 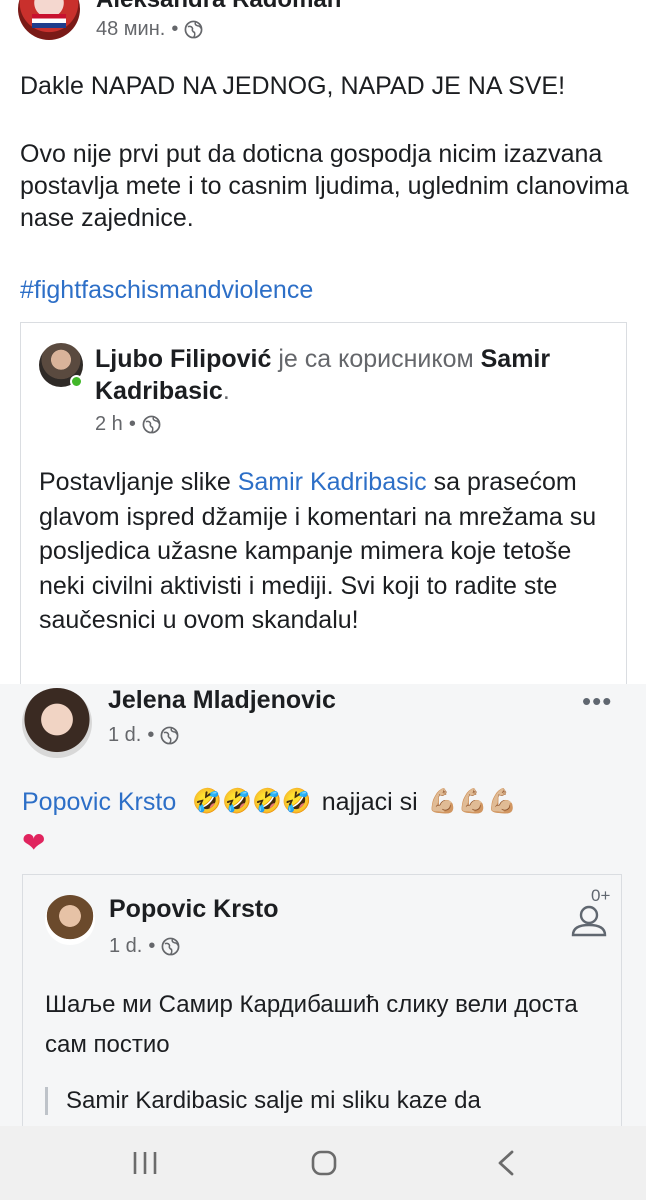 I want to click on with-text: је са корисником, so click(x=376, y=359).